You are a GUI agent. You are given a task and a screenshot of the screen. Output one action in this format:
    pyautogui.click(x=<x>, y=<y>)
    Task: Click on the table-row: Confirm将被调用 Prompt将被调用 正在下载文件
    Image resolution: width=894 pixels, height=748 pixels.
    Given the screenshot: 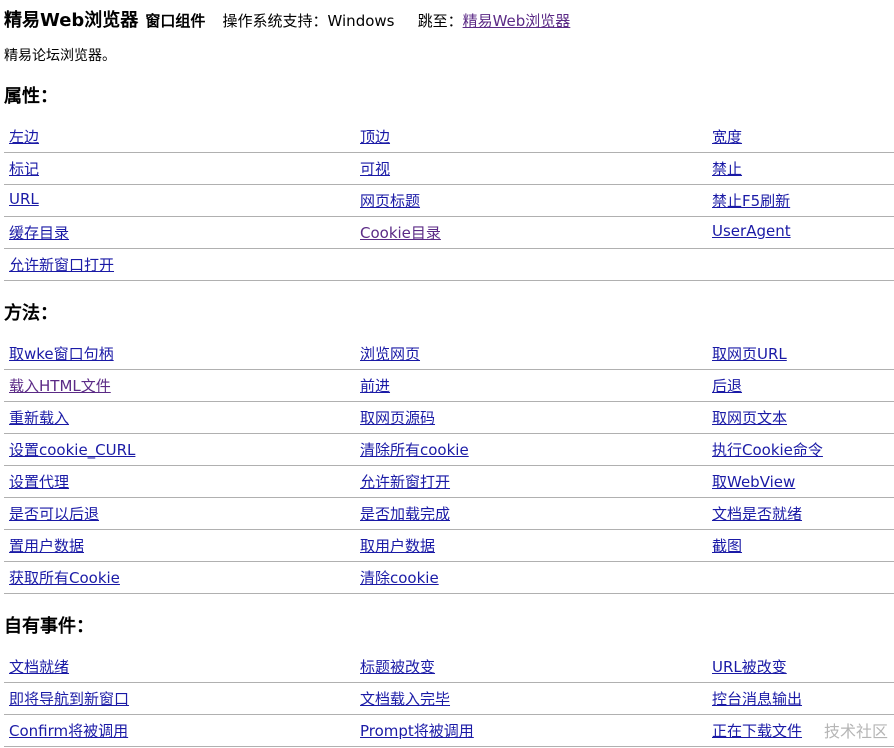 What is the action you would take?
    pyautogui.click(x=449, y=731)
    